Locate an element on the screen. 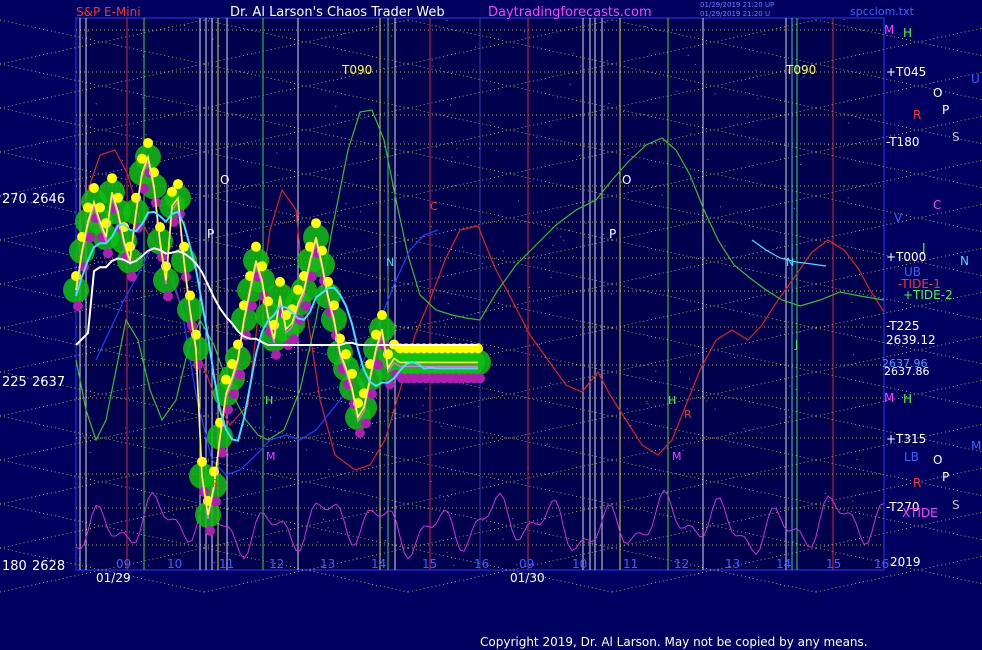 The image size is (982, 650). chart-annotation: N is located at coordinates (790, 262).